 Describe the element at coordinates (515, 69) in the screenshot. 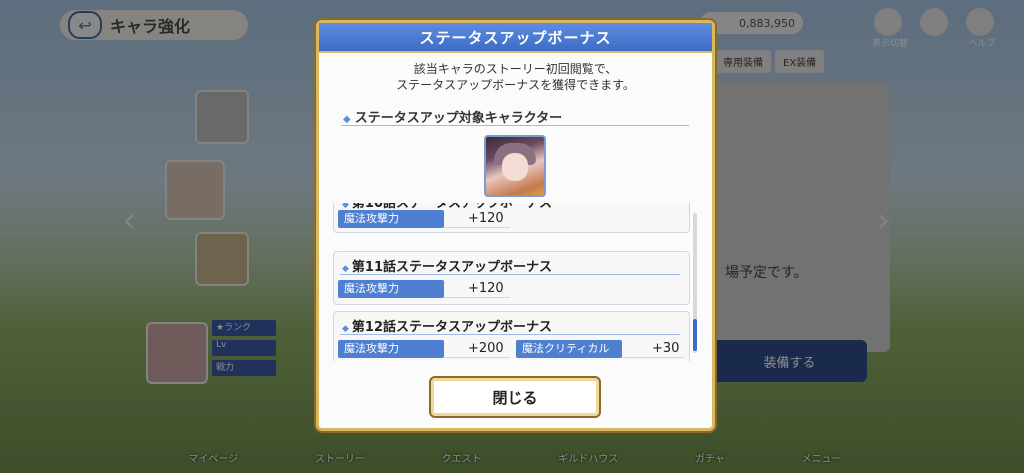

I see `description-line-1: 該当キャラのストーリー初回閲覧で、` at that location.